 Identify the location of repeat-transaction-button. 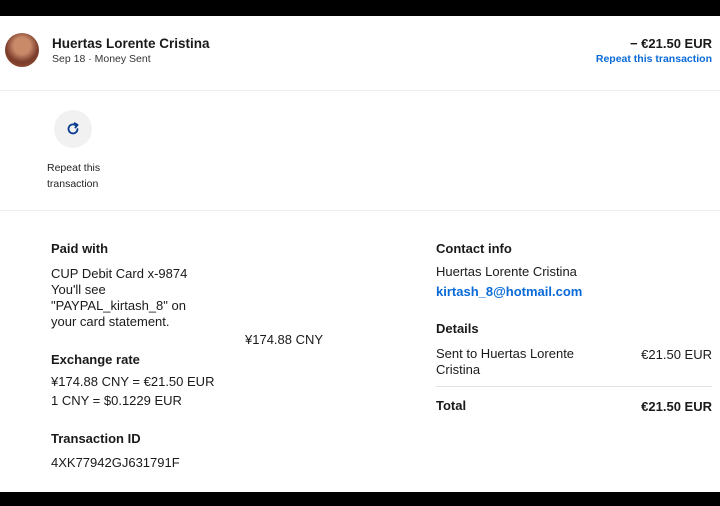
(73, 129).